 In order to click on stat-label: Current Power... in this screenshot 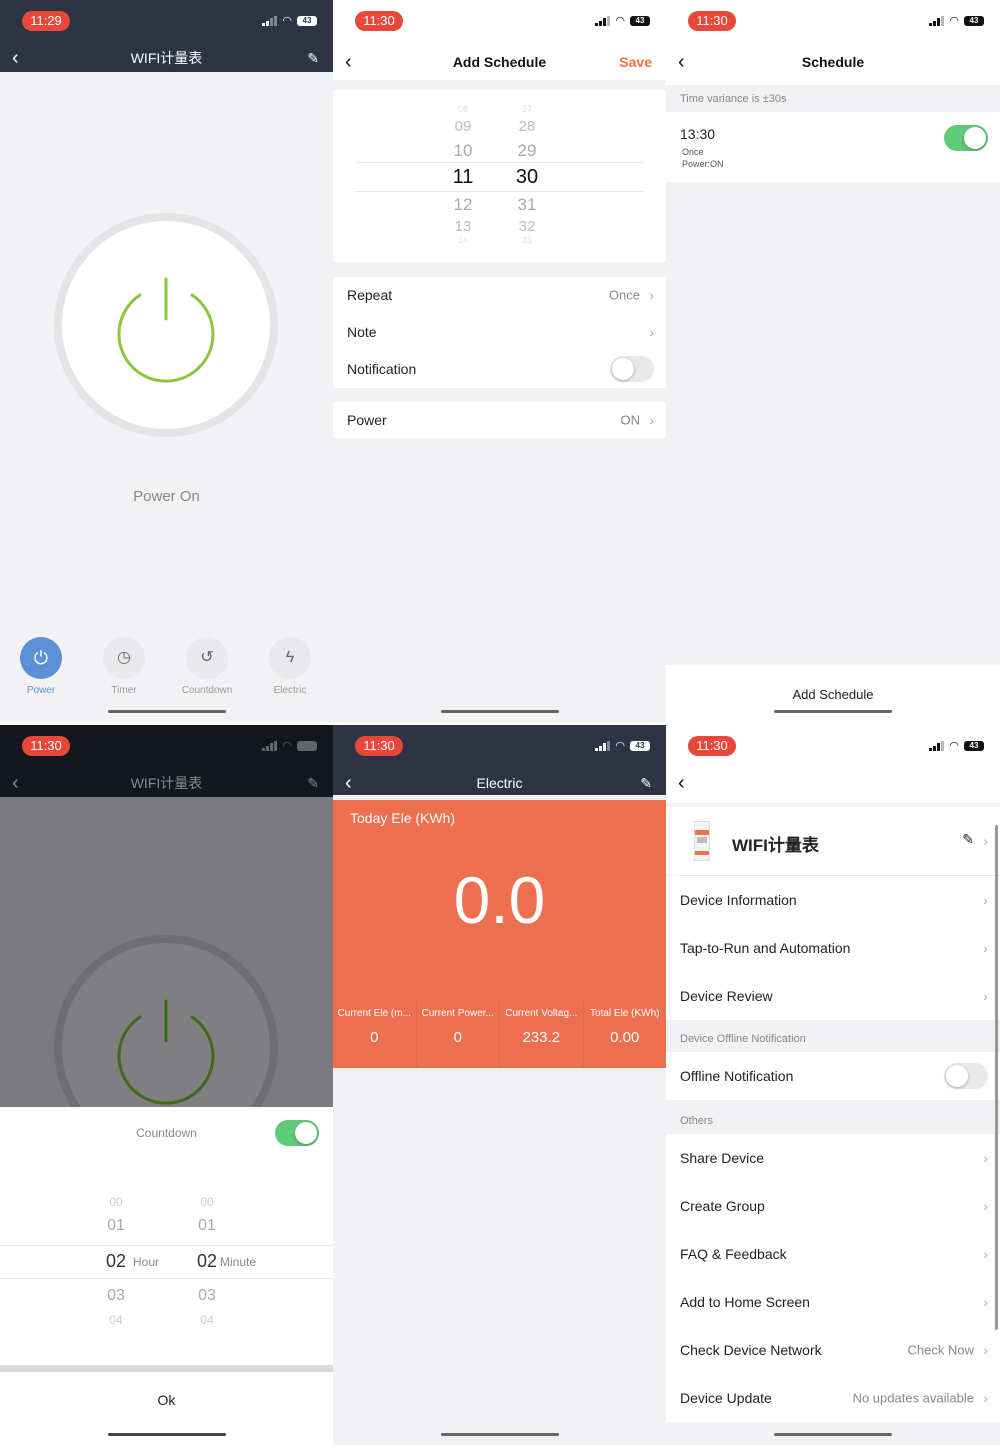, I will do `click(457, 1013)`.